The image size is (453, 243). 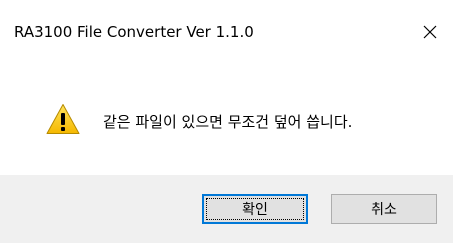 I want to click on close-button, so click(x=430, y=32).